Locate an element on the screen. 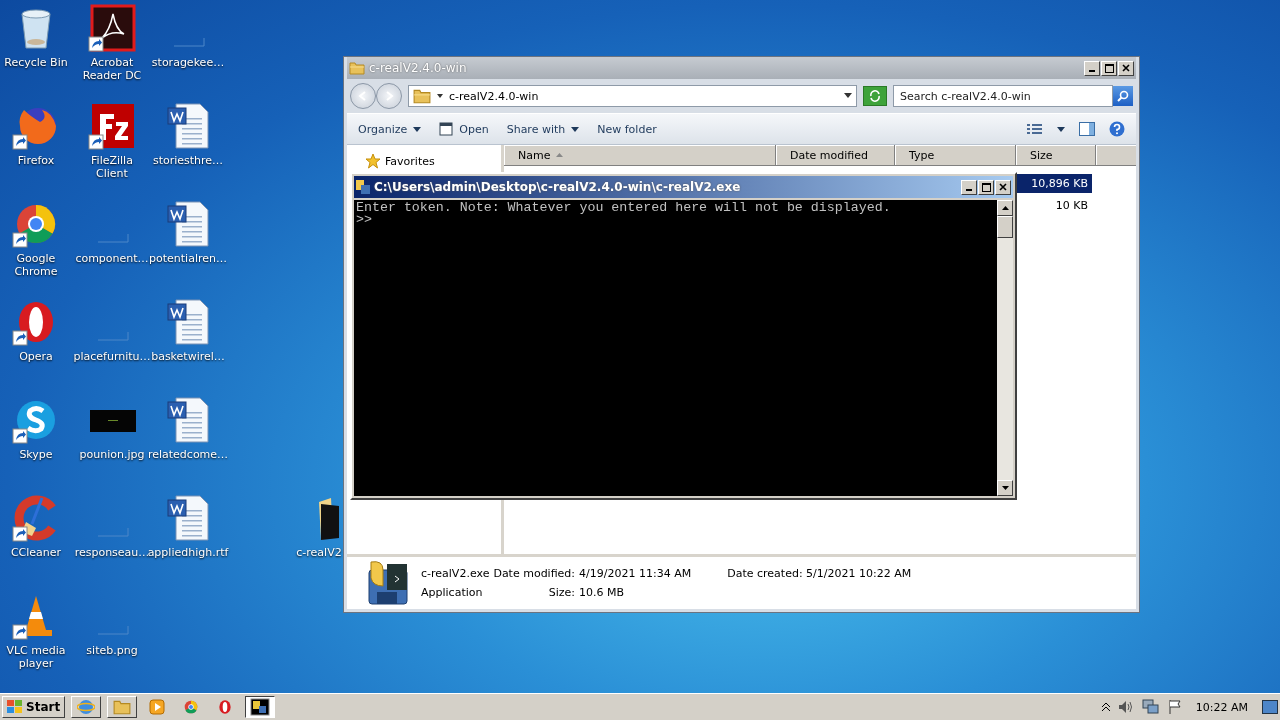 This screenshot has width=1280, height=720. column-header: Type is located at coordinates (955, 155).